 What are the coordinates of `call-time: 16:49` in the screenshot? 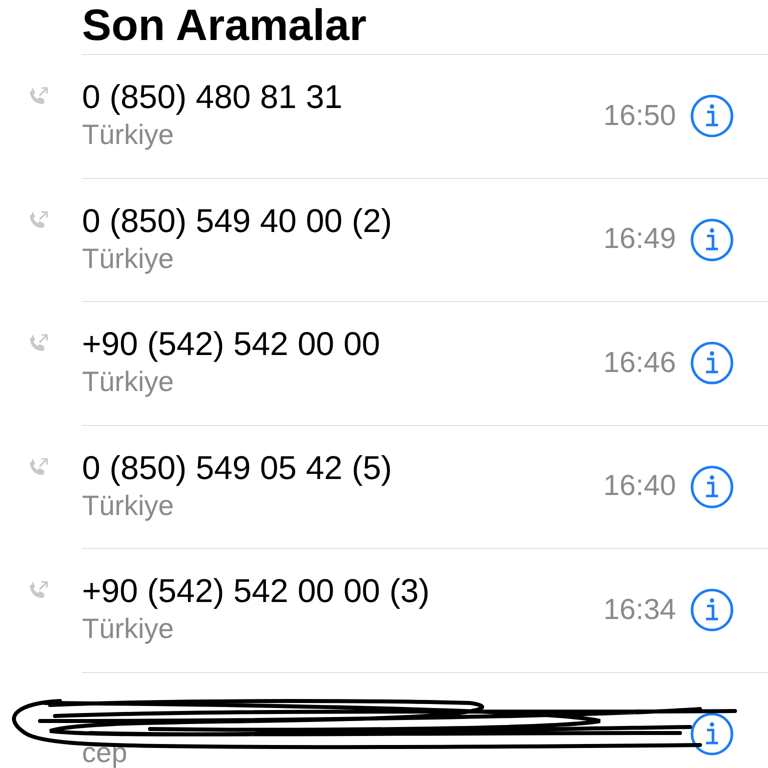 It's located at (639, 239).